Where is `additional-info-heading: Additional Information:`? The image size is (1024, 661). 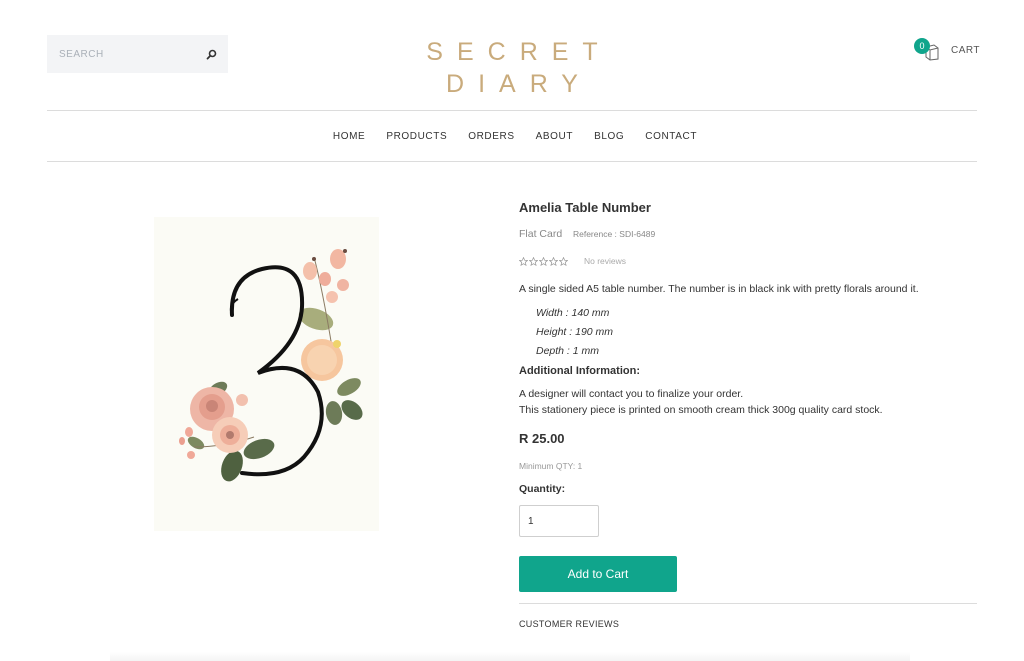 additional-info-heading: Additional Information: is located at coordinates (579, 371).